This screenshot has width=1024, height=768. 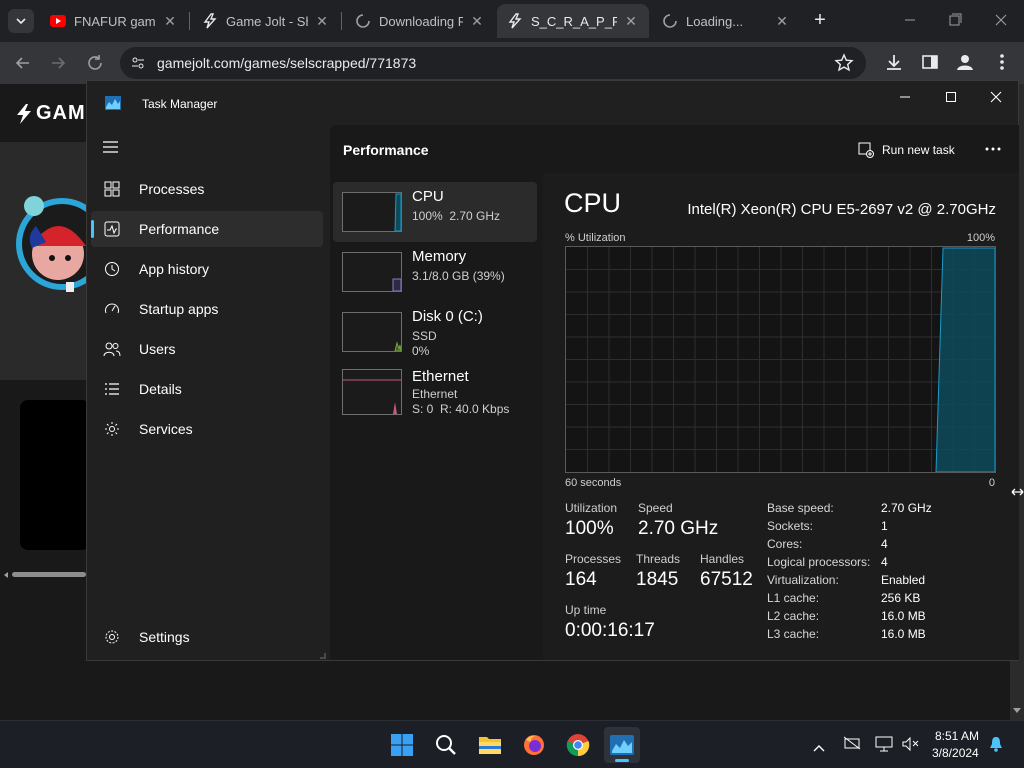 I want to click on run-new-task-button: Run new task, so click(x=906, y=150).